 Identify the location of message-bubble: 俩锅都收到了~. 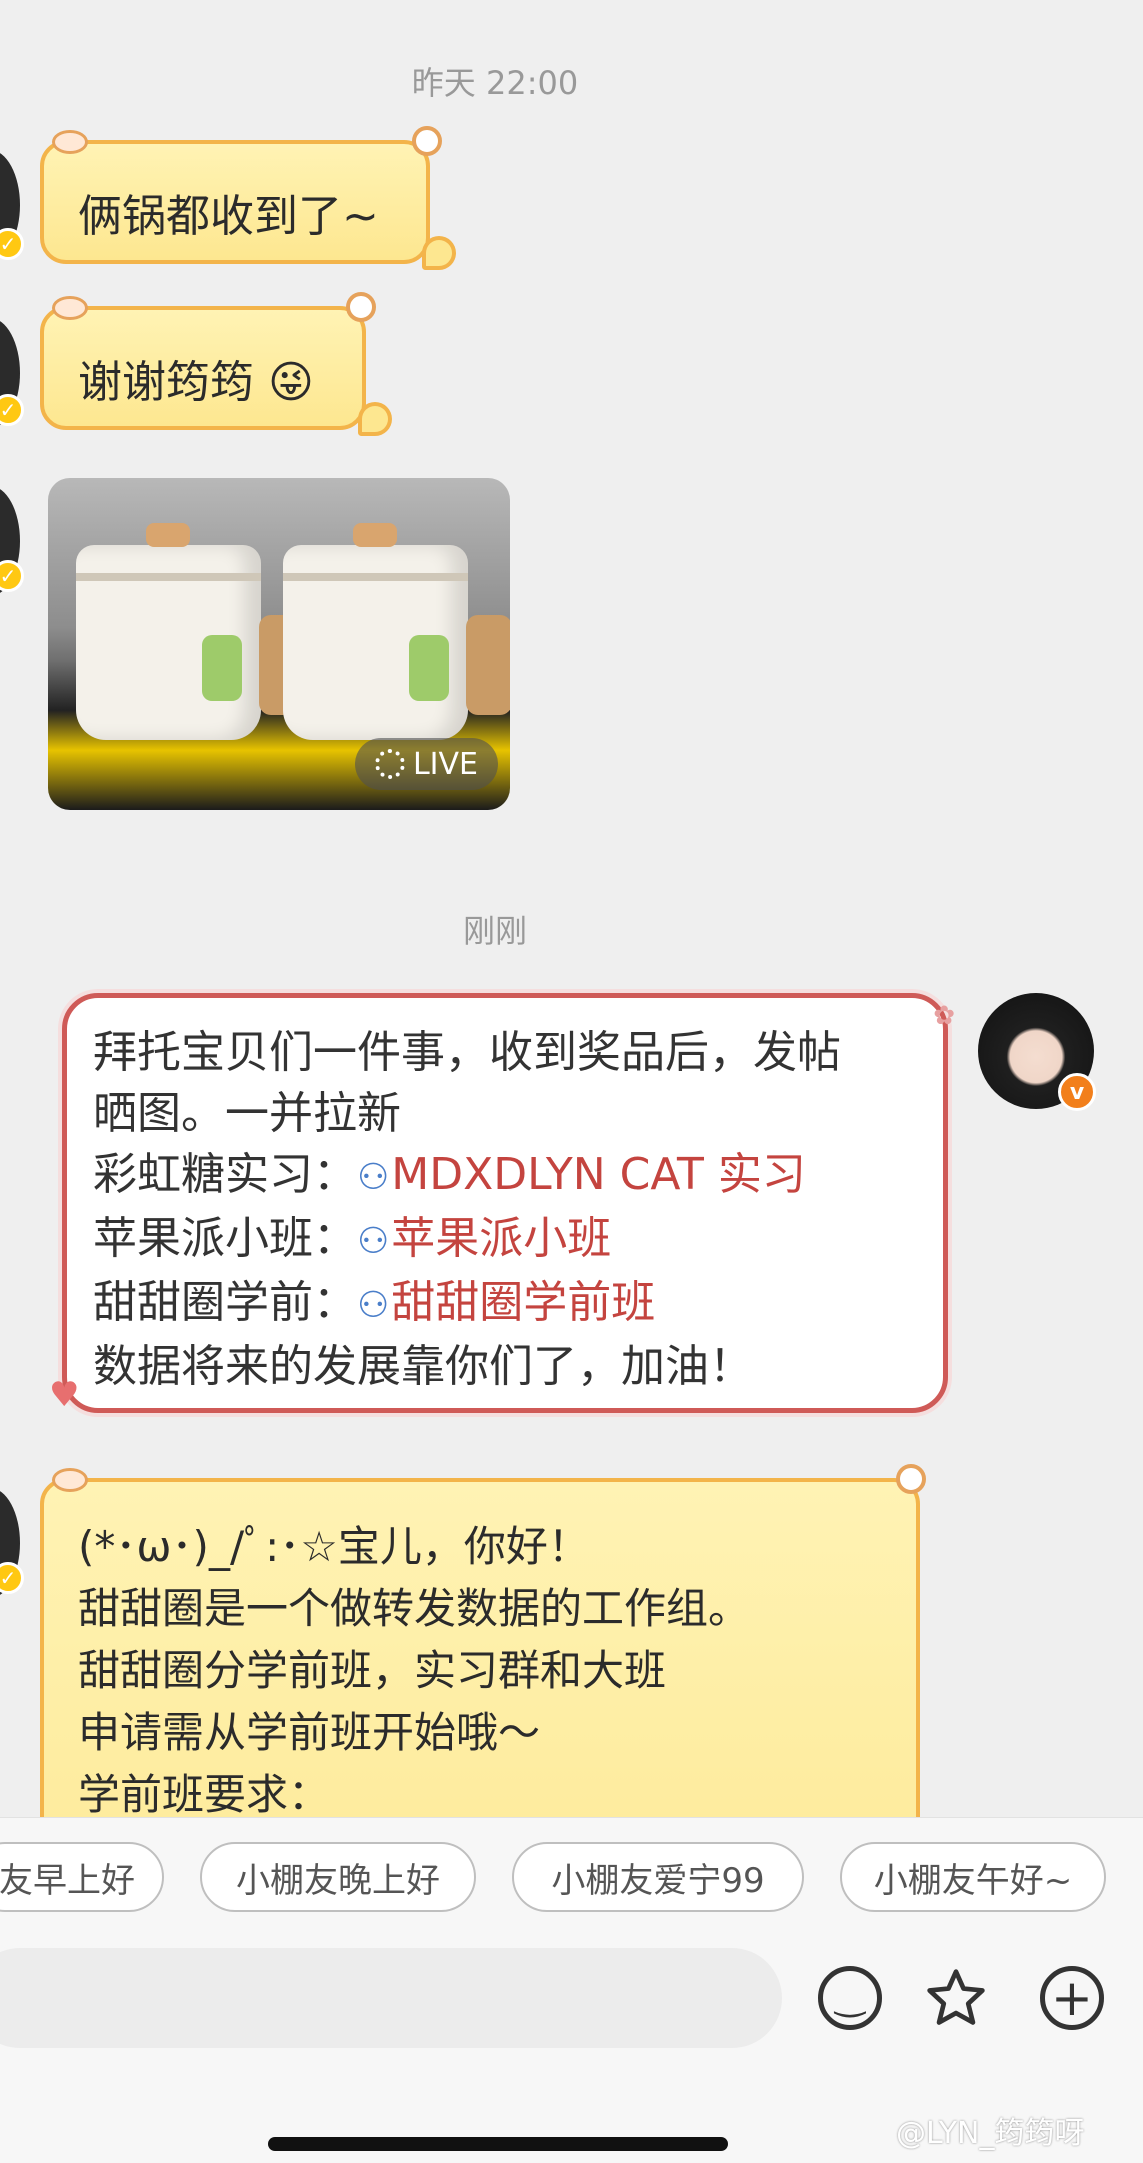
(248, 198).